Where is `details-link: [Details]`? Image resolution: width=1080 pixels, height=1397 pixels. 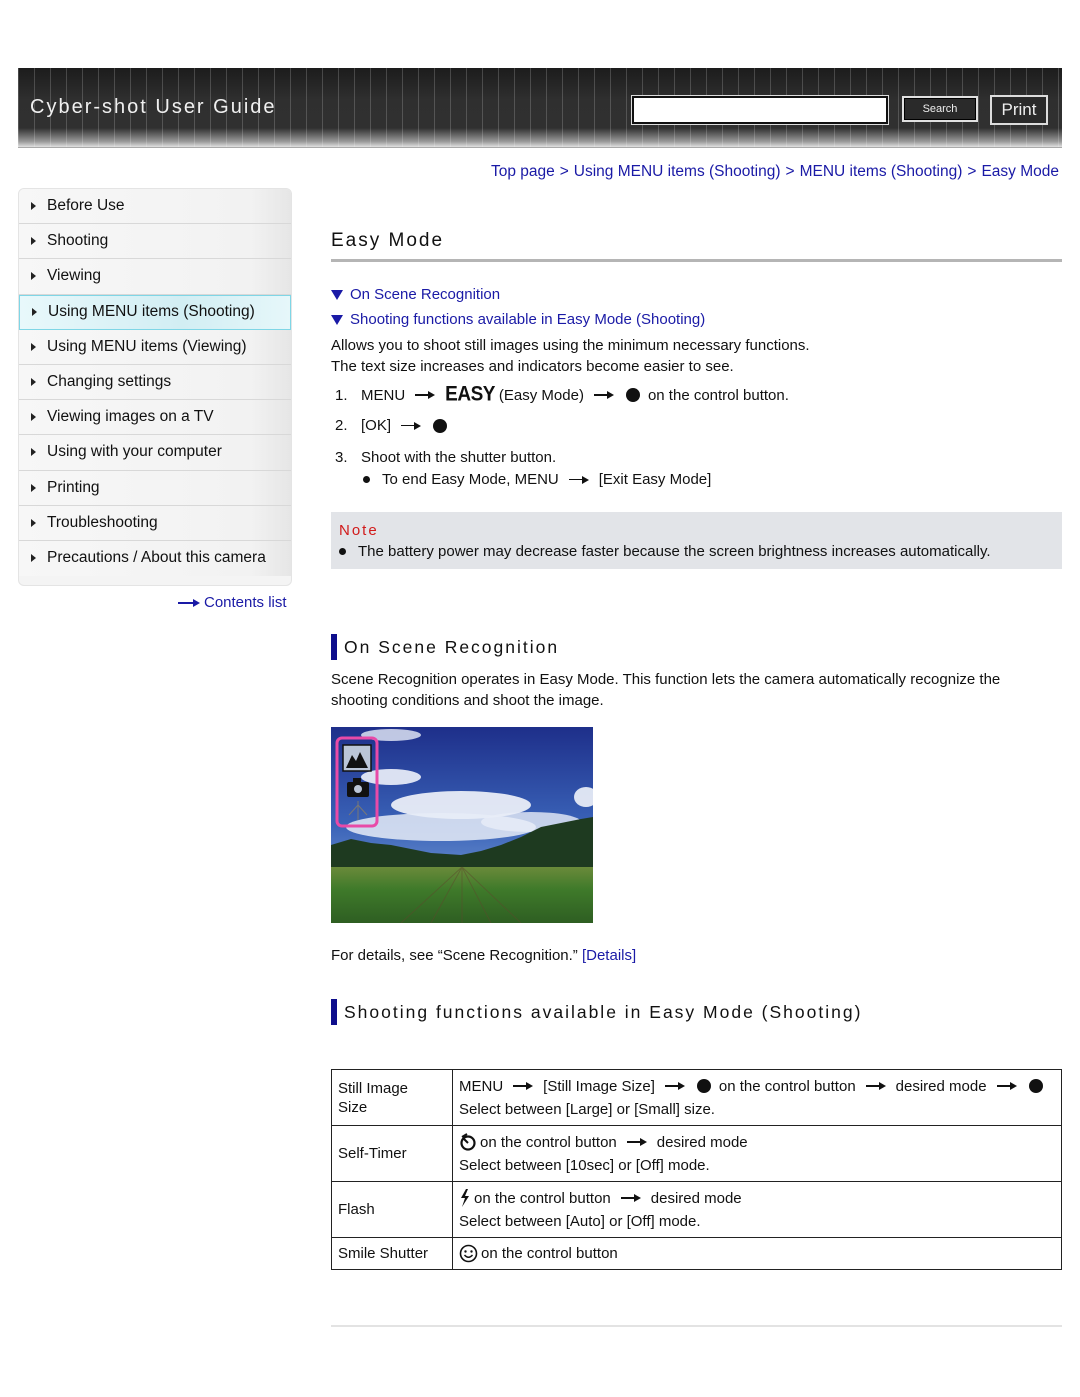 details-link: [Details] is located at coordinates (609, 955).